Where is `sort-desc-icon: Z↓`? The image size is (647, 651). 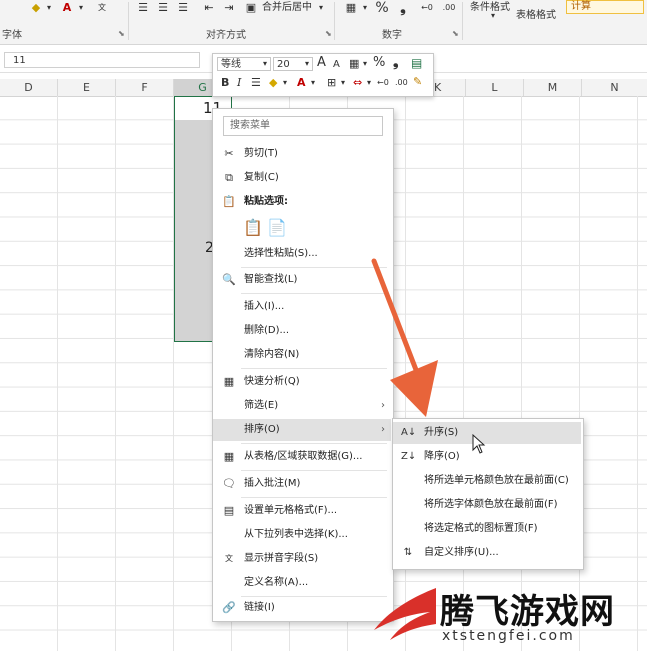
sort-desc-icon: Z↓ is located at coordinates (409, 456).